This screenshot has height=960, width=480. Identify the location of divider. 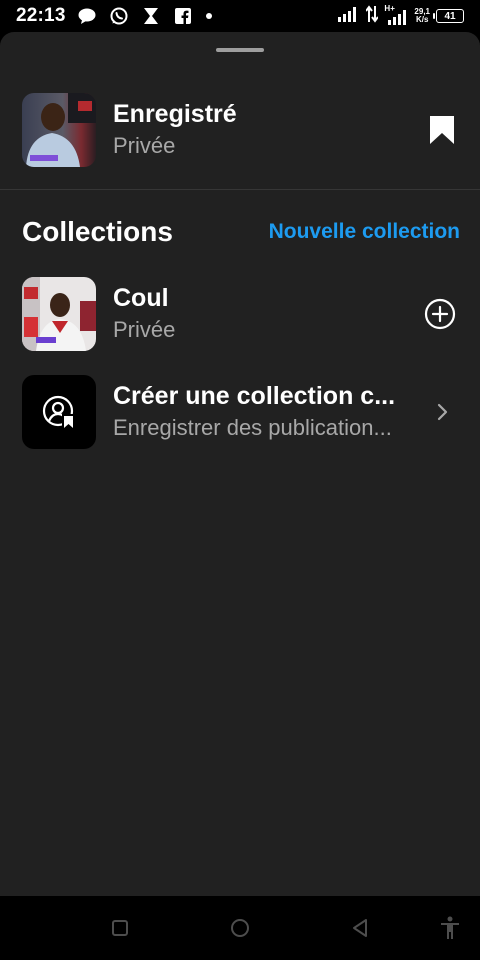
(240, 189).